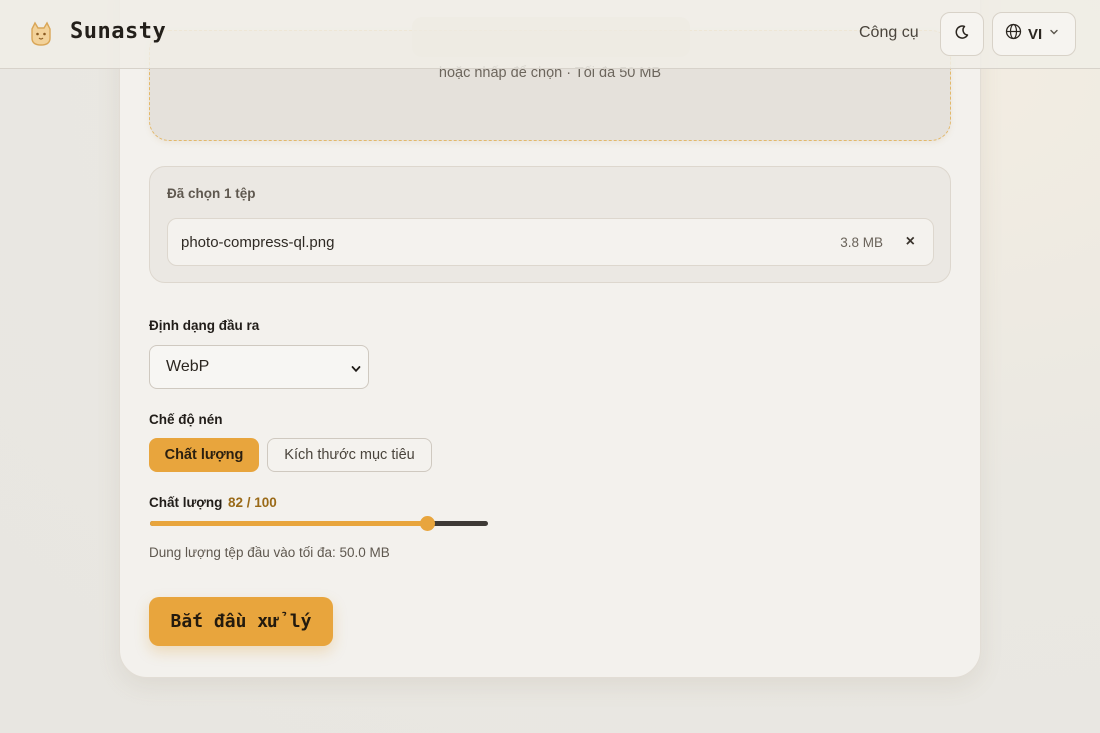 The height and width of the screenshot is (733, 1100). I want to click on select-chevron-down-icon, so click(356, 371).